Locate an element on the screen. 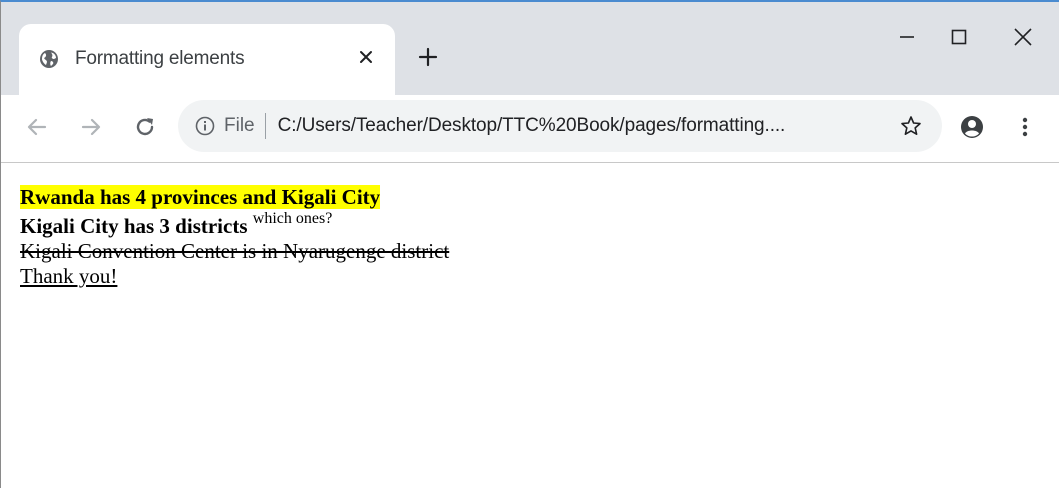  scheme-label: File is located at coordinates (239, 125).